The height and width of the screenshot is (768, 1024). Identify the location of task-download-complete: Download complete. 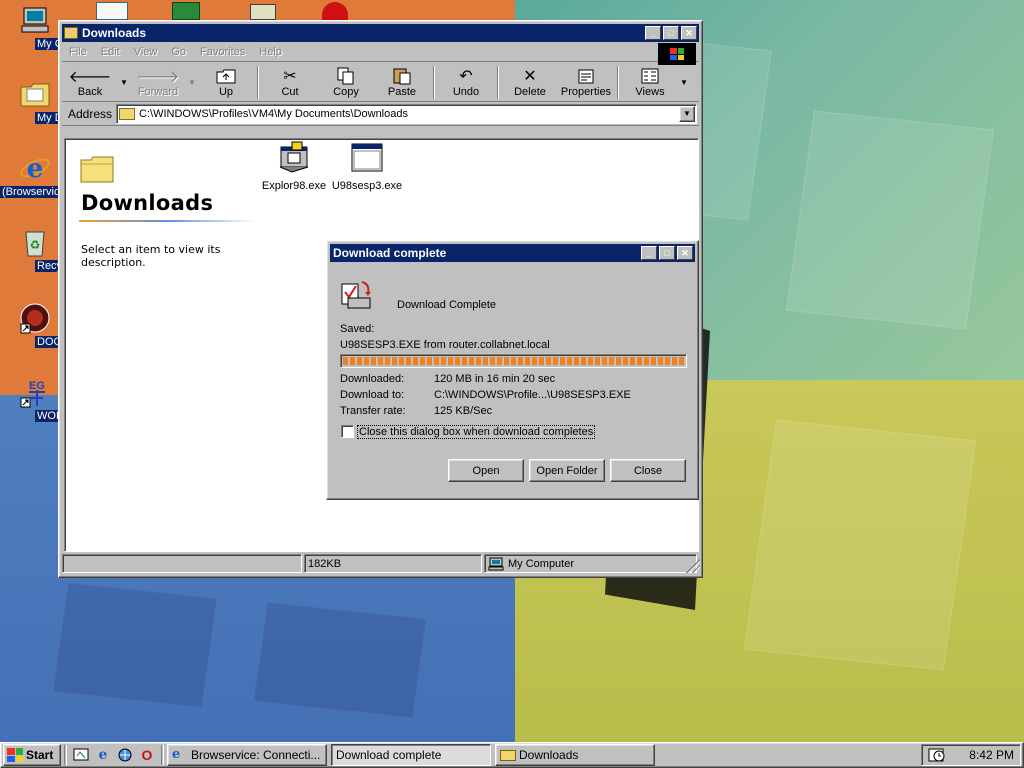
(411, 755).